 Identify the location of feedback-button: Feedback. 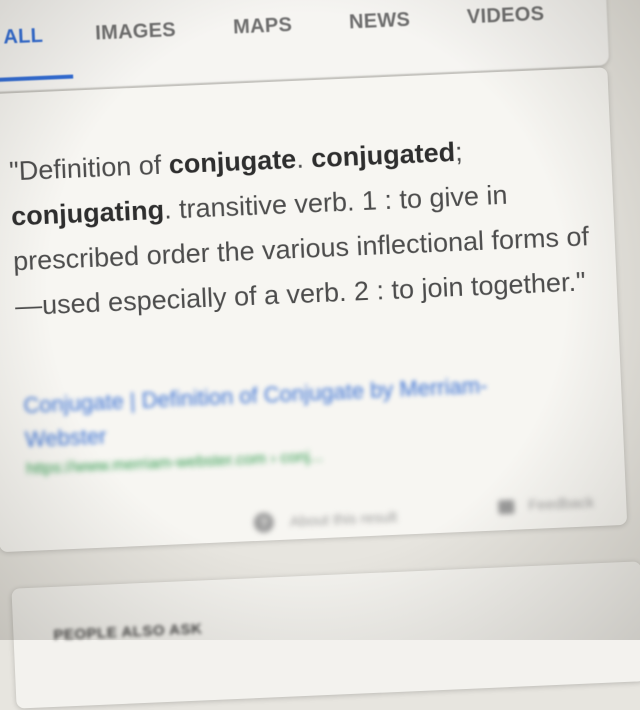
(546, 504).